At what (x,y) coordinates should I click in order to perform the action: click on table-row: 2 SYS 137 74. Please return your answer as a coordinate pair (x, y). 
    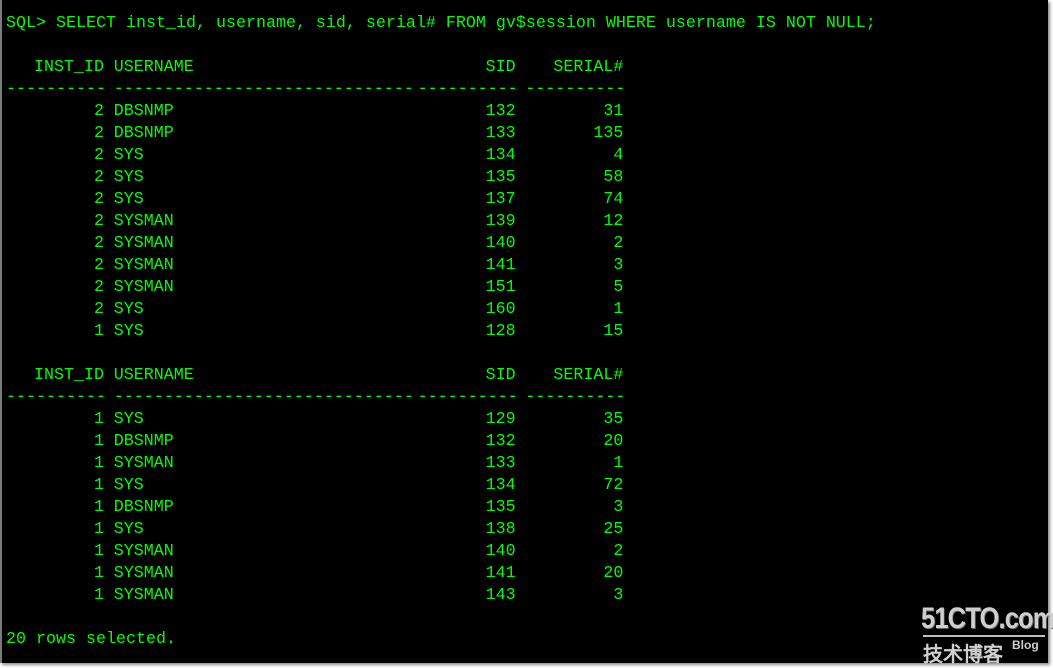
    Looking at the image, I should click on (319, 200).